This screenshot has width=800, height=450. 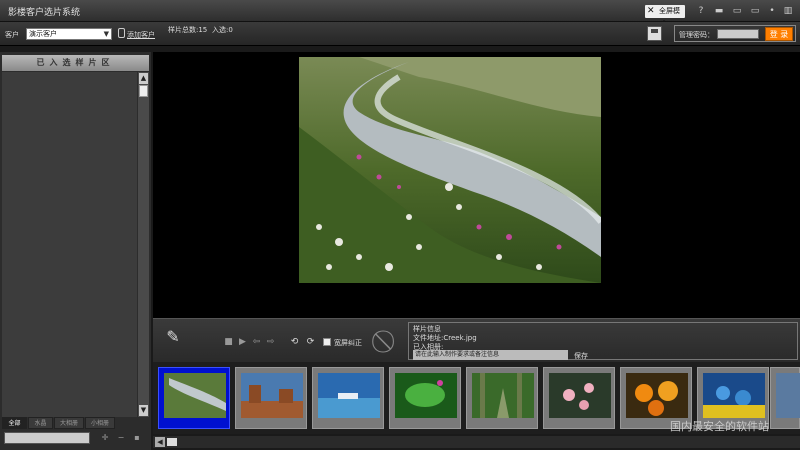 What do you see at coordinates (121, 33) in the screenshot?
I see `lock-icon` at bounding box center [121, 33].